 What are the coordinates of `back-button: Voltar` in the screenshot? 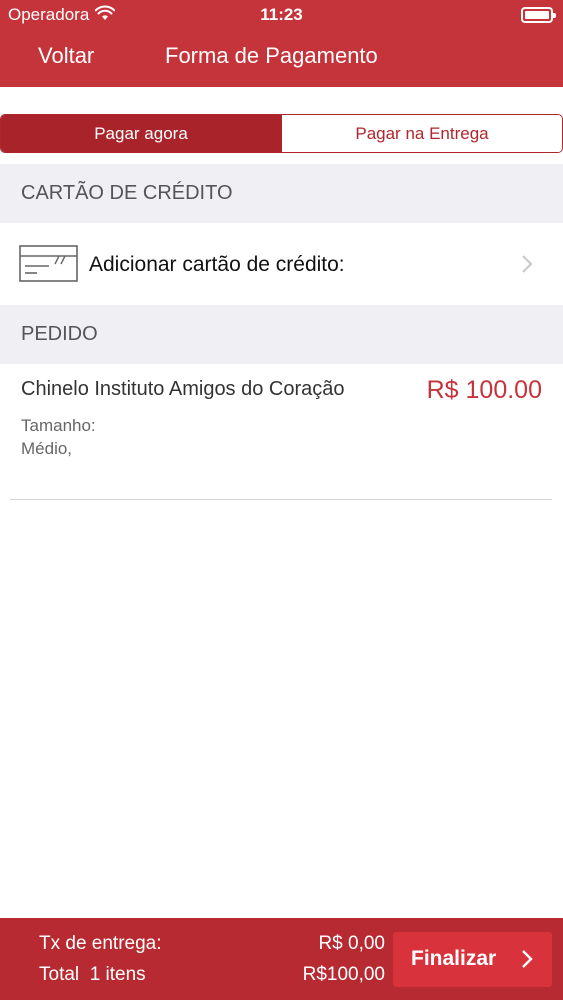 It's located at (66, 56).